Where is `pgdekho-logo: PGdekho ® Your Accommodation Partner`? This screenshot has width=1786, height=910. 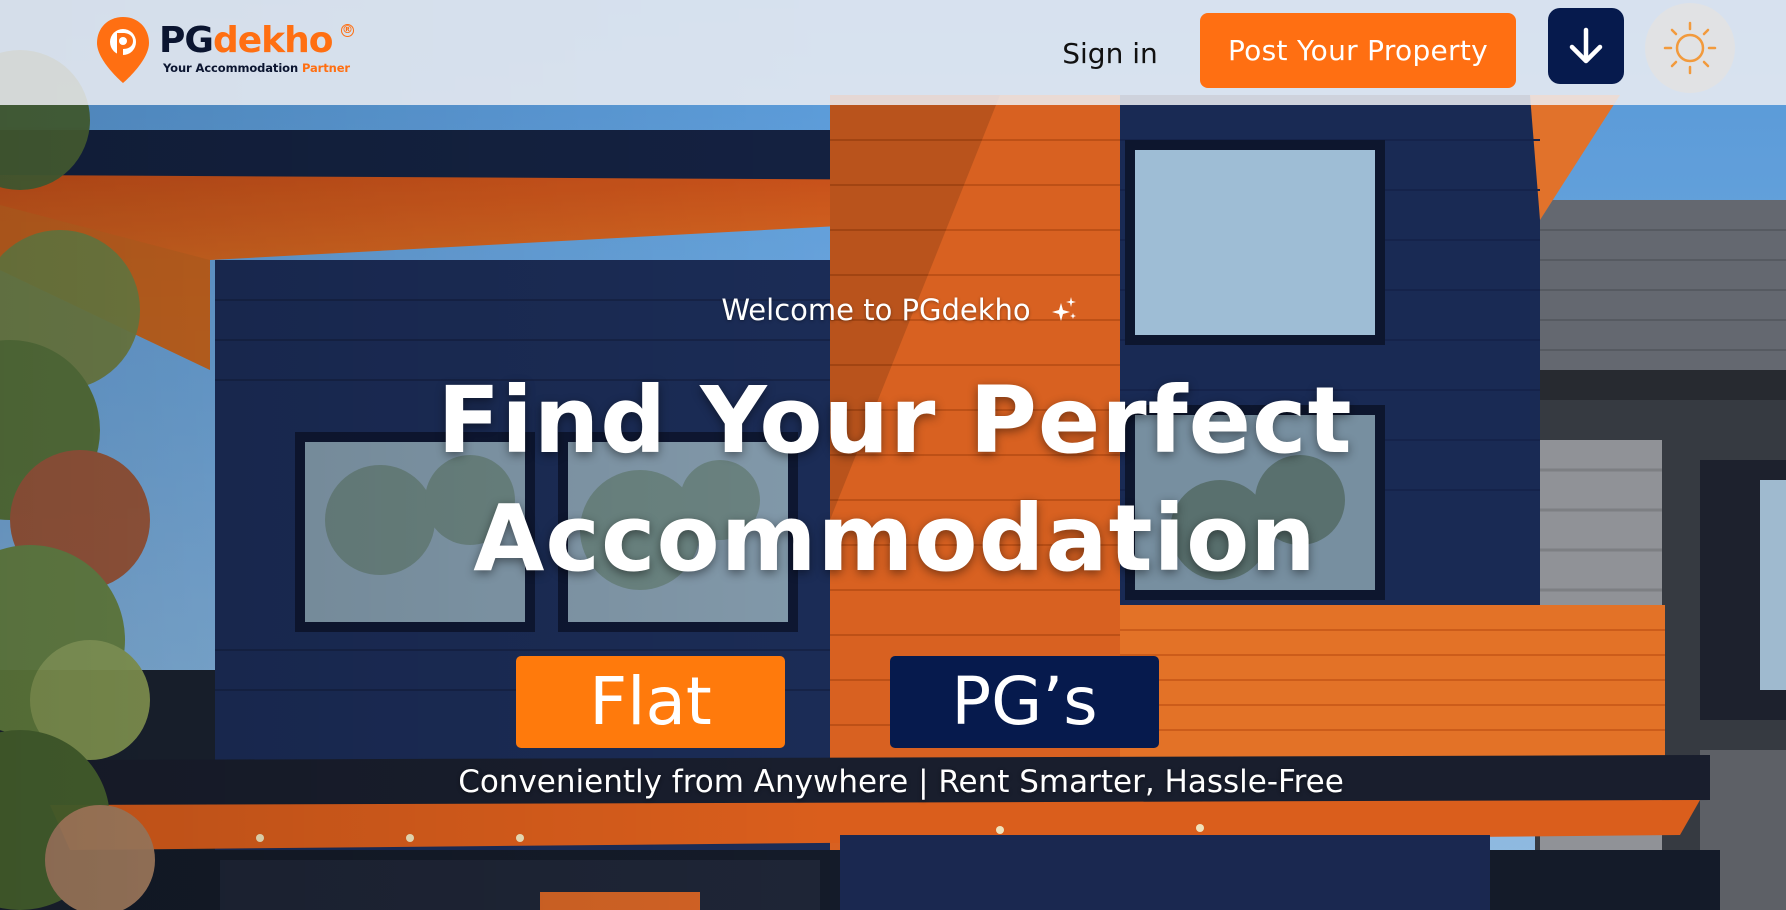 pgdekho-logo: PGdekho ® Your Accommodation Partner is located at coordinates (230, 50).